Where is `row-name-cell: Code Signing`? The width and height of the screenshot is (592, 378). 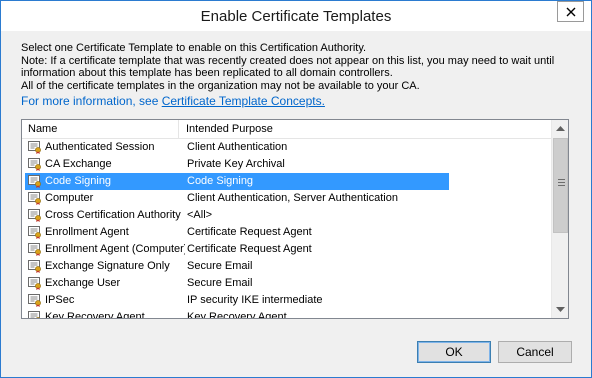
row-name-cell: Code Signing is located at coordinates (105, 181).